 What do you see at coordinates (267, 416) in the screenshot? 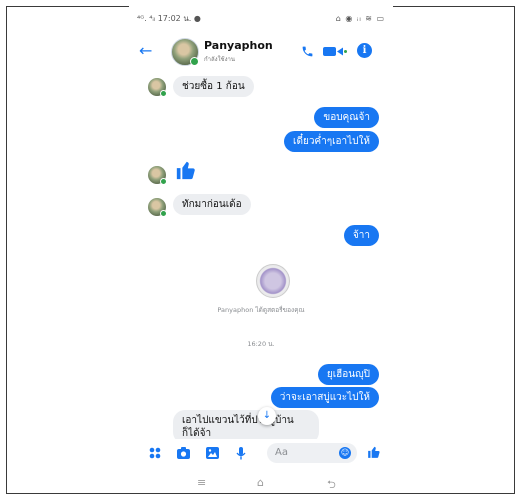
I see `scroll-to-bottom-button: ↓` at bounding box center [267, 416].